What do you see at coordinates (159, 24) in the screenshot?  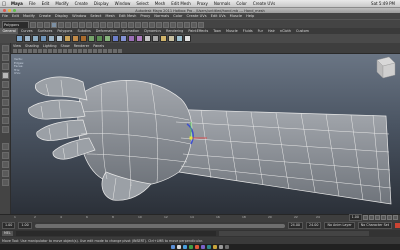 I see `render-icon` at bounding box center [159, 24].